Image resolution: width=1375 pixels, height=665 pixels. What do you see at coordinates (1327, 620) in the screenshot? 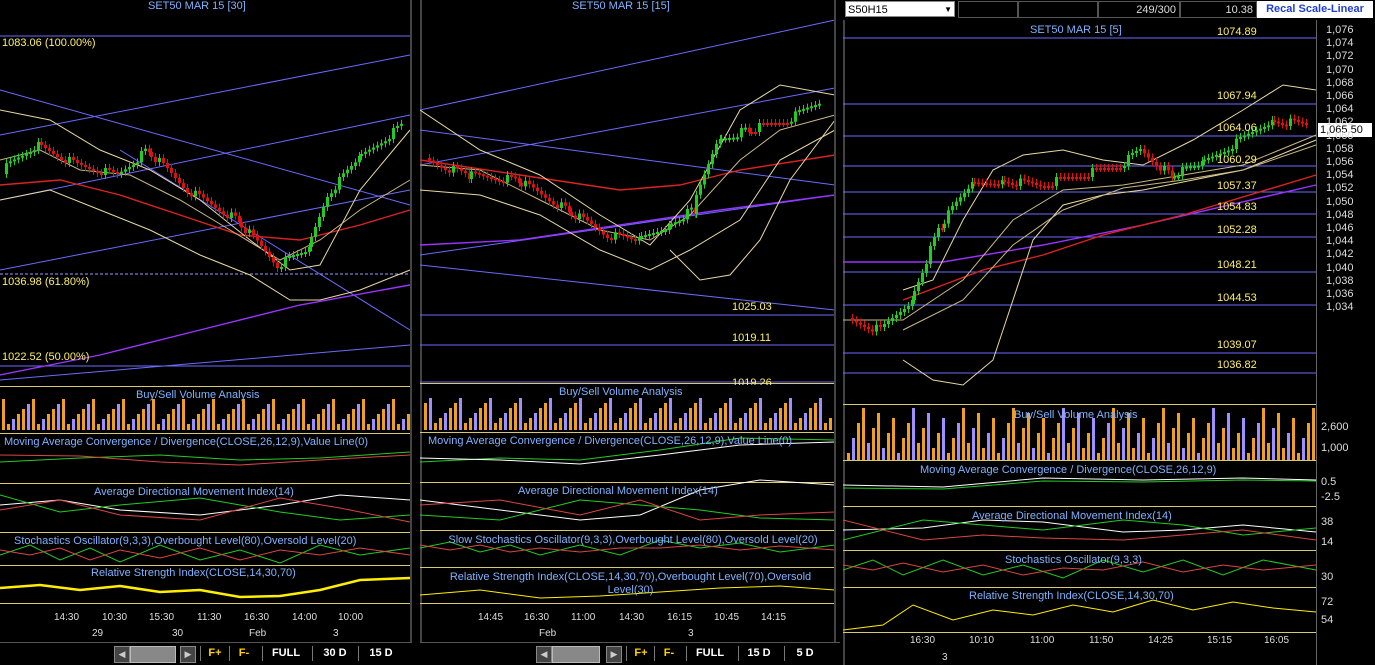
I see `axis-label: 54` at bounding box center [1327, 620].